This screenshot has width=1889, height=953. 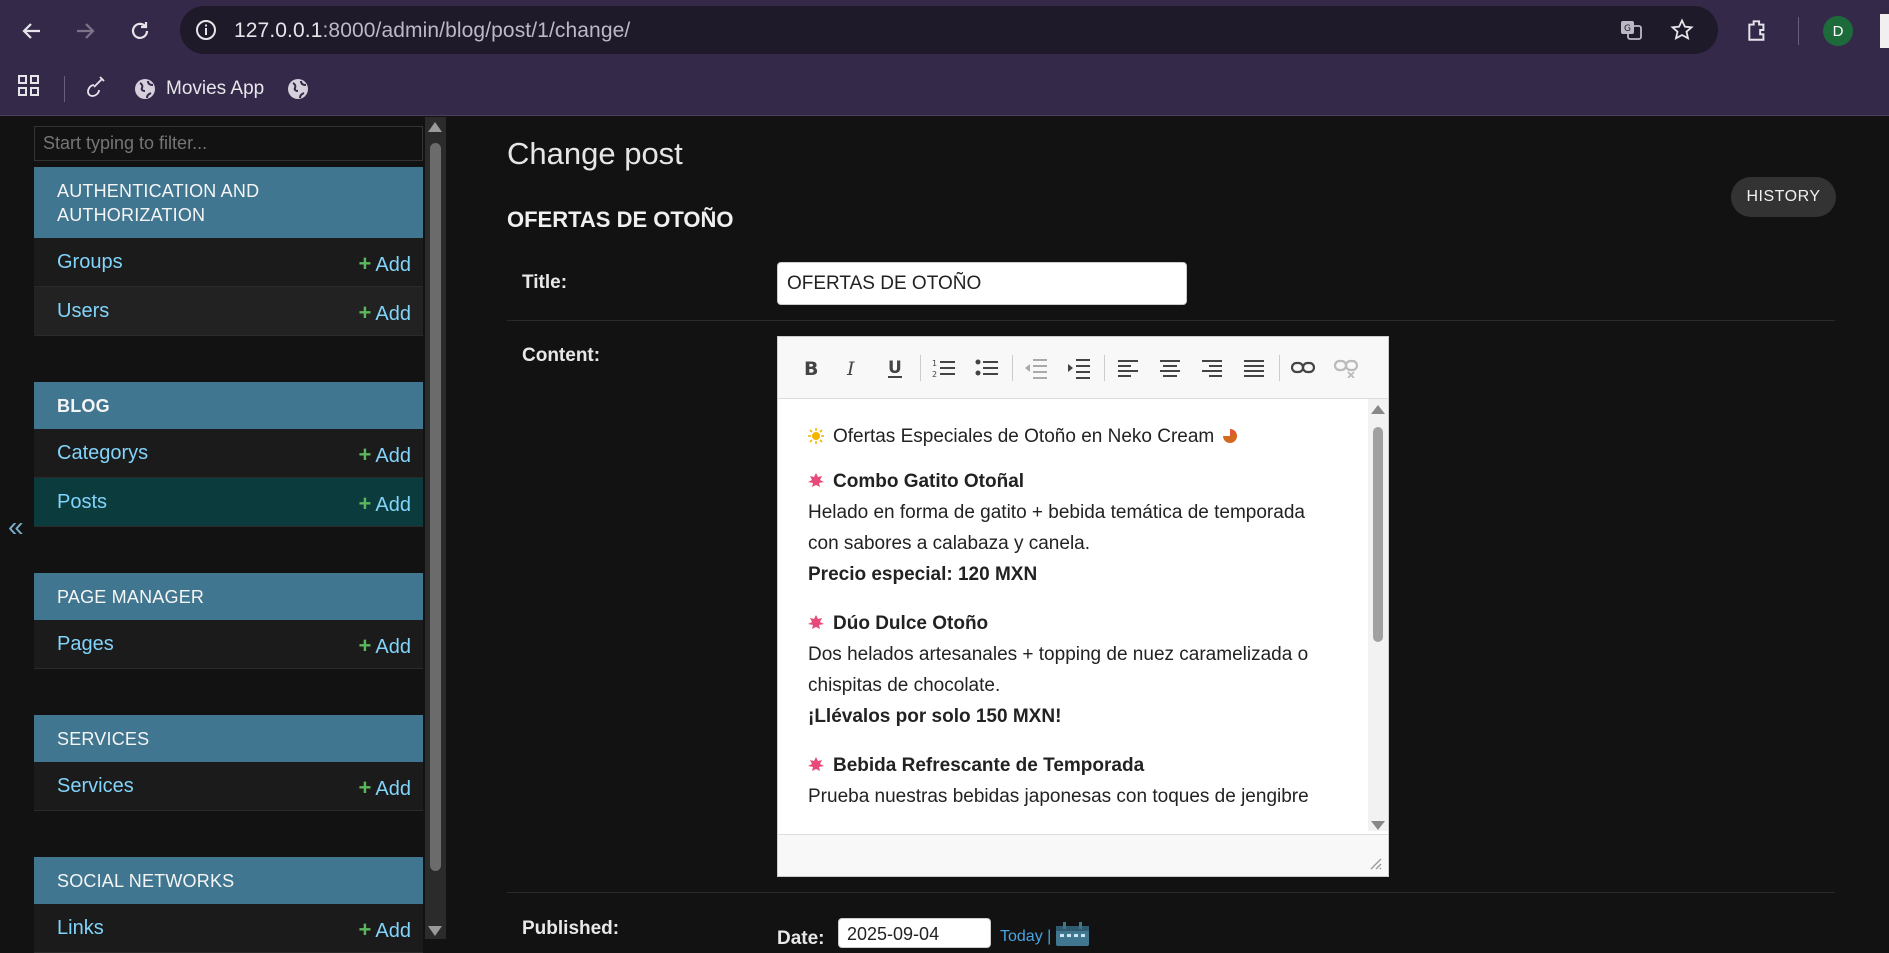 What do you see at coordinates (82, 502) in the screenshot?
I see `model-link: Posts` at bounding box center [82, 502].